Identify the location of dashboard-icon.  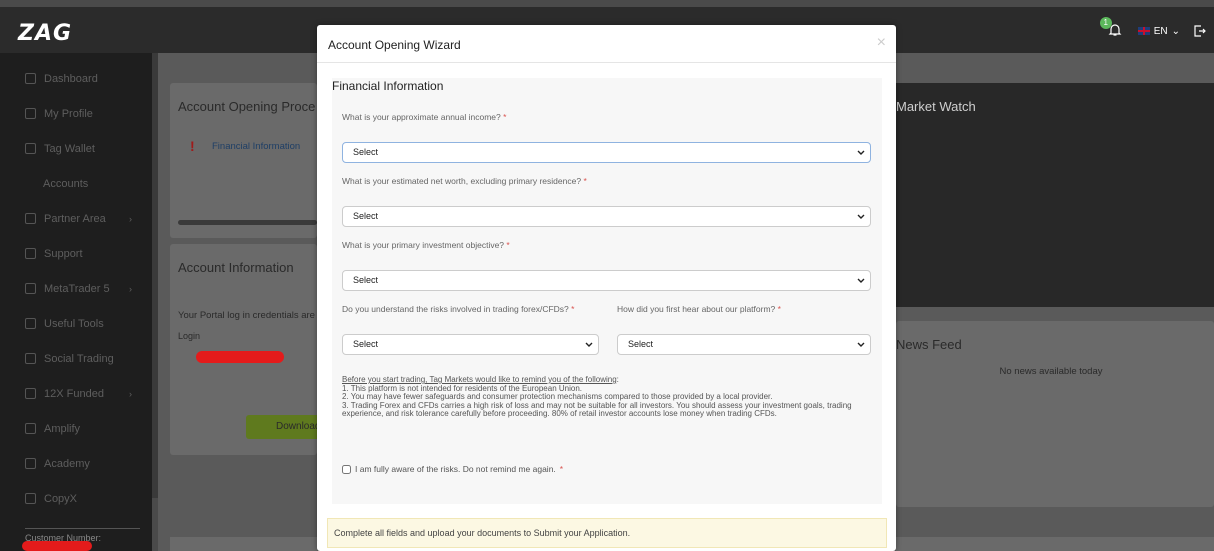
(30, 78).